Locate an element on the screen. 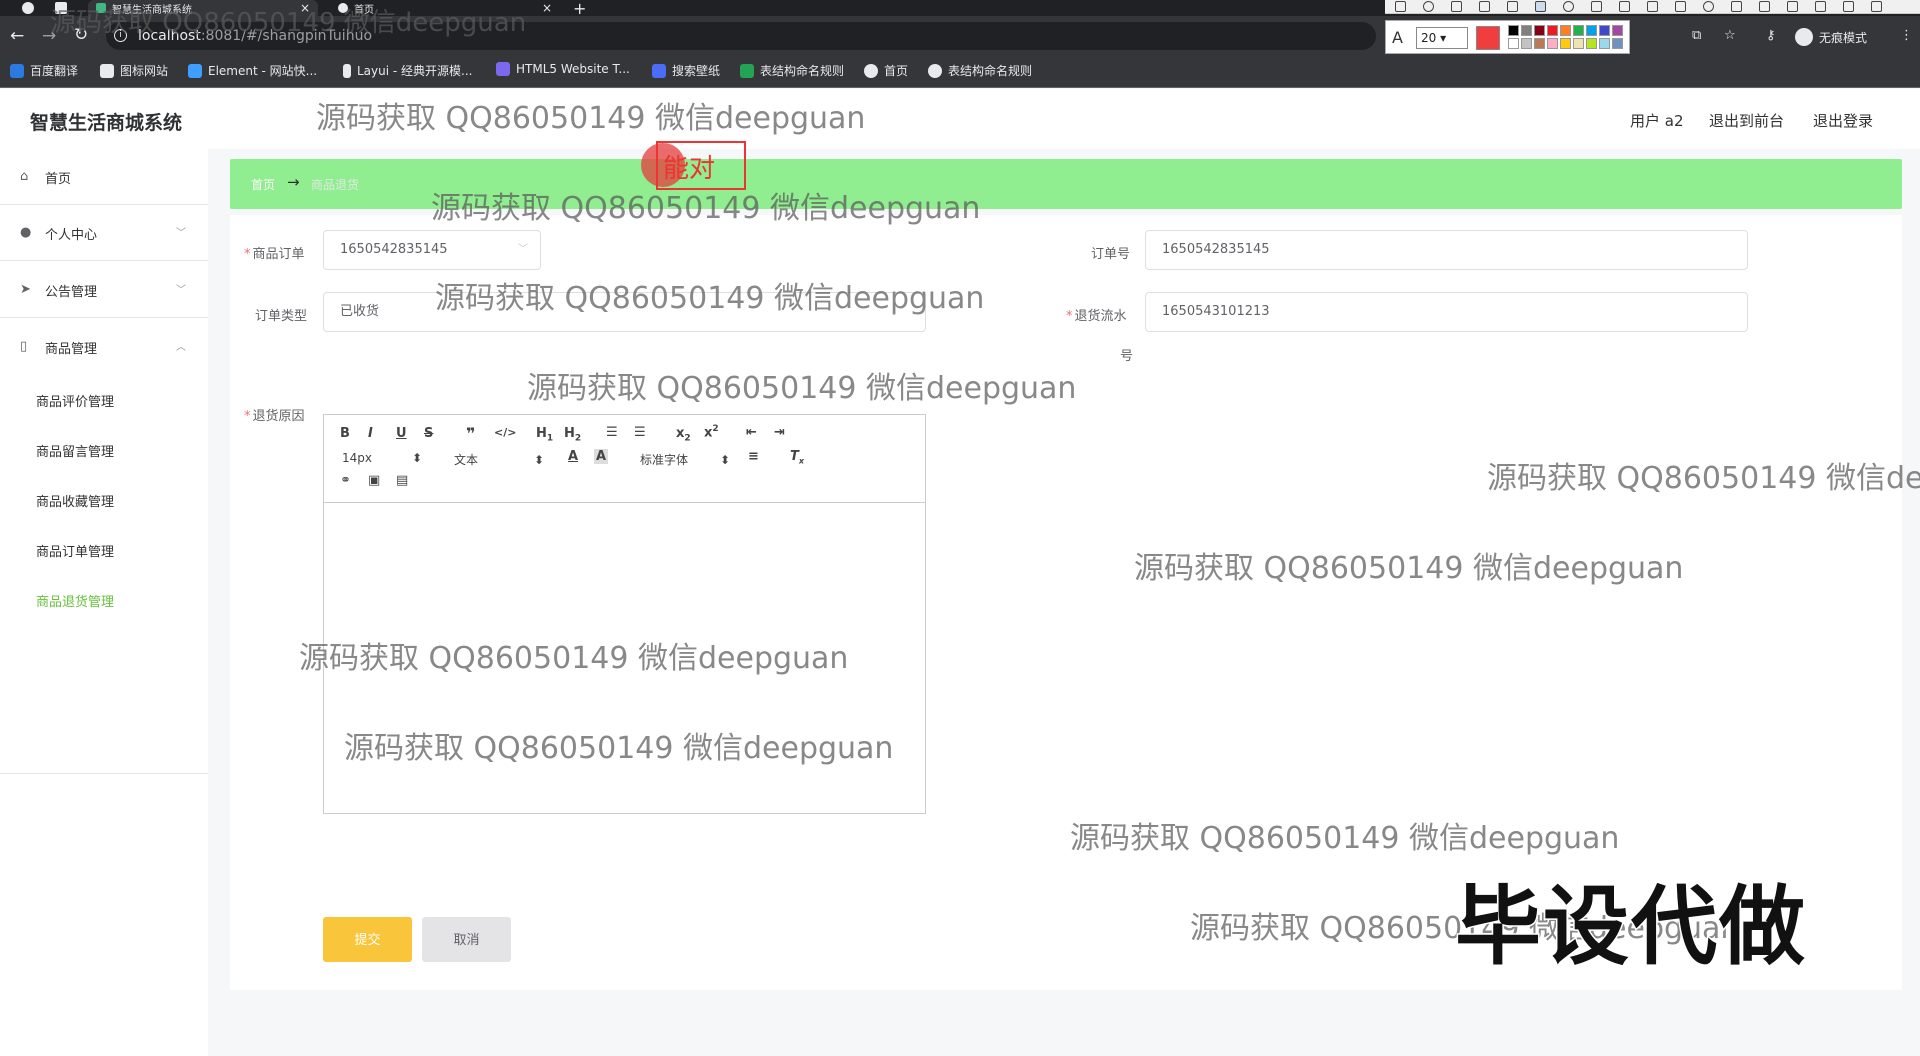 The width and height of the screenshot is (1920, 1056). number-tool-icon is located at coordinates (1568, 6).